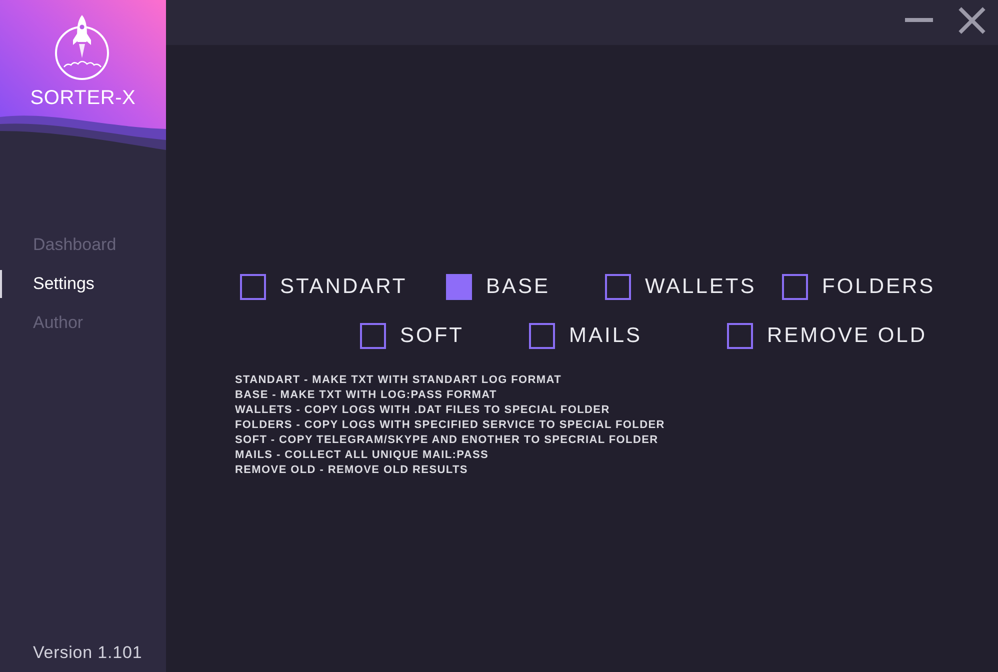 The height and width of the screenshot is (672, 998). What do you see at coordinates (422, 410) in the screenshot?
I see `description-text: WALLETS - COPY LOGS WITH .DAT FILES TO SPECIAL FOLDER` at bounding box center [422, 410].